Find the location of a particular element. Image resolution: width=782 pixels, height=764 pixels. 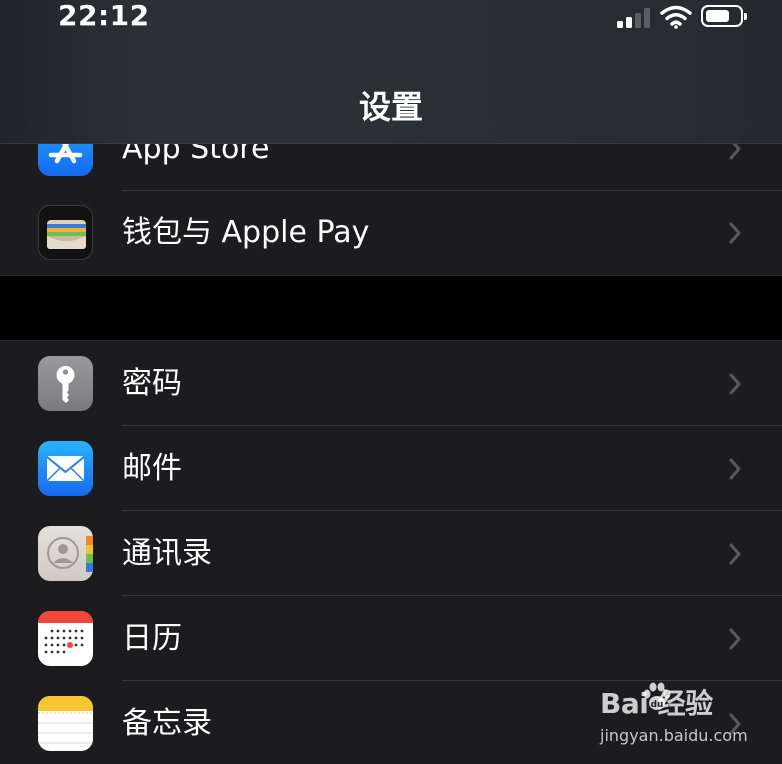

settings-row-label: 日历 is located at coordinates (152, 638).